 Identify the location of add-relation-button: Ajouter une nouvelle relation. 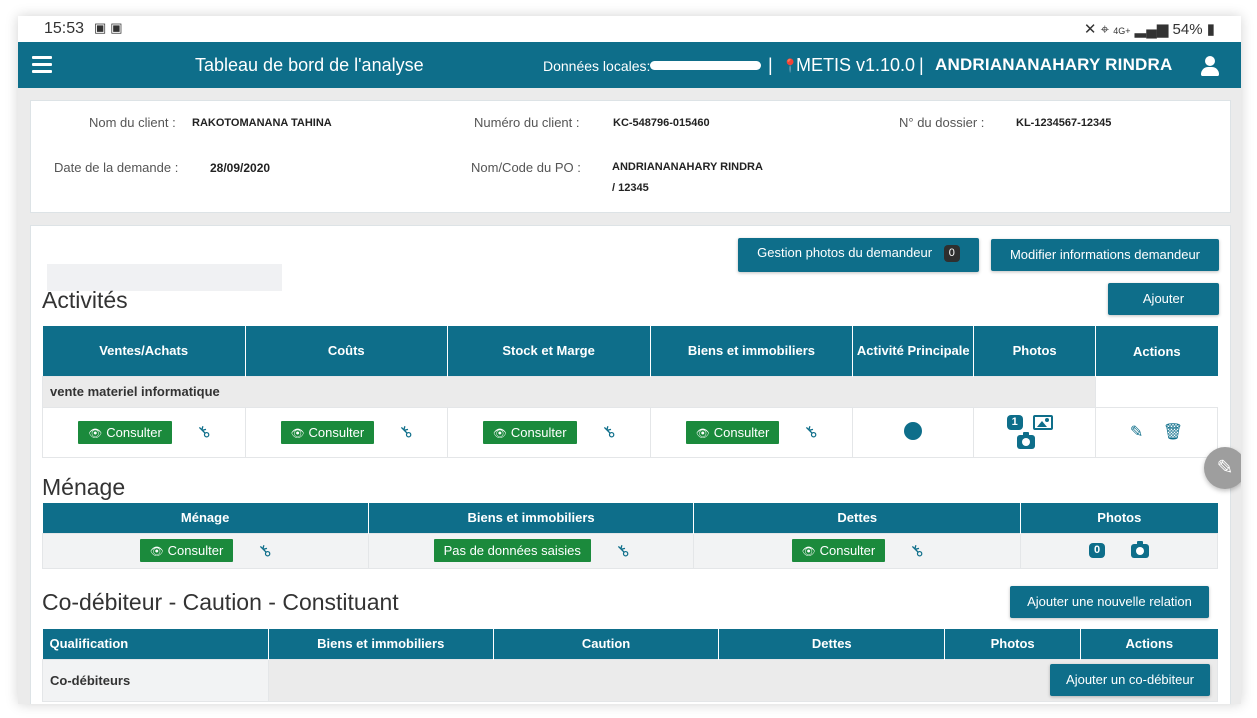
(1109, 602).